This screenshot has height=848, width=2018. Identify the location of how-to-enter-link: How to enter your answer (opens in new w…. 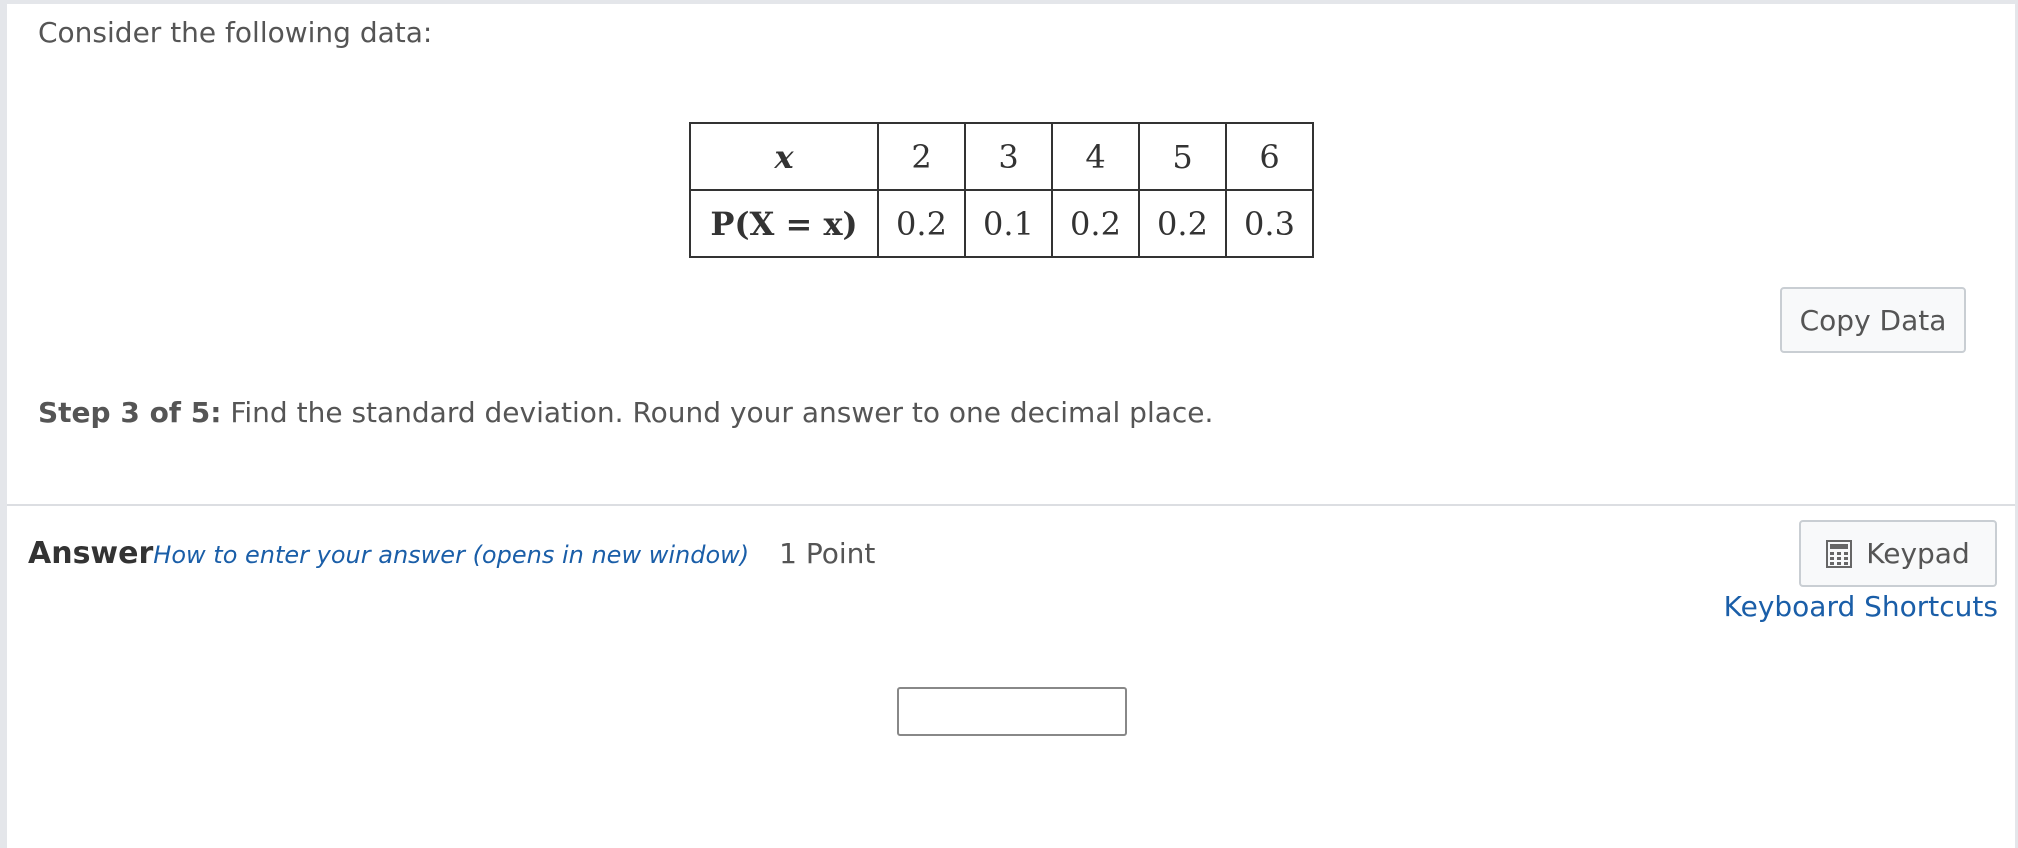
(451, 555).